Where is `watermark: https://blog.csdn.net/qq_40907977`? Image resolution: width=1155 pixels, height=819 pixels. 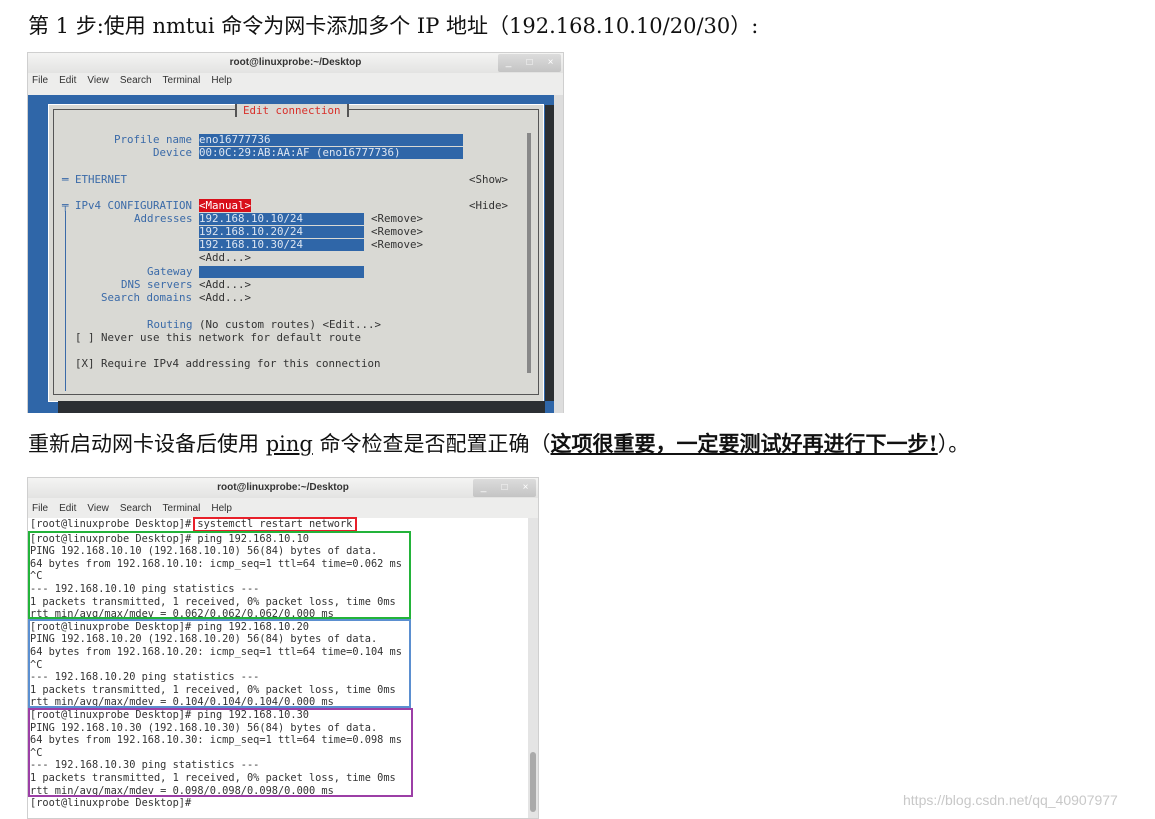 watermark: https://blog.csdn.net/qq_40907977 is located at coordinates (1010, 800).